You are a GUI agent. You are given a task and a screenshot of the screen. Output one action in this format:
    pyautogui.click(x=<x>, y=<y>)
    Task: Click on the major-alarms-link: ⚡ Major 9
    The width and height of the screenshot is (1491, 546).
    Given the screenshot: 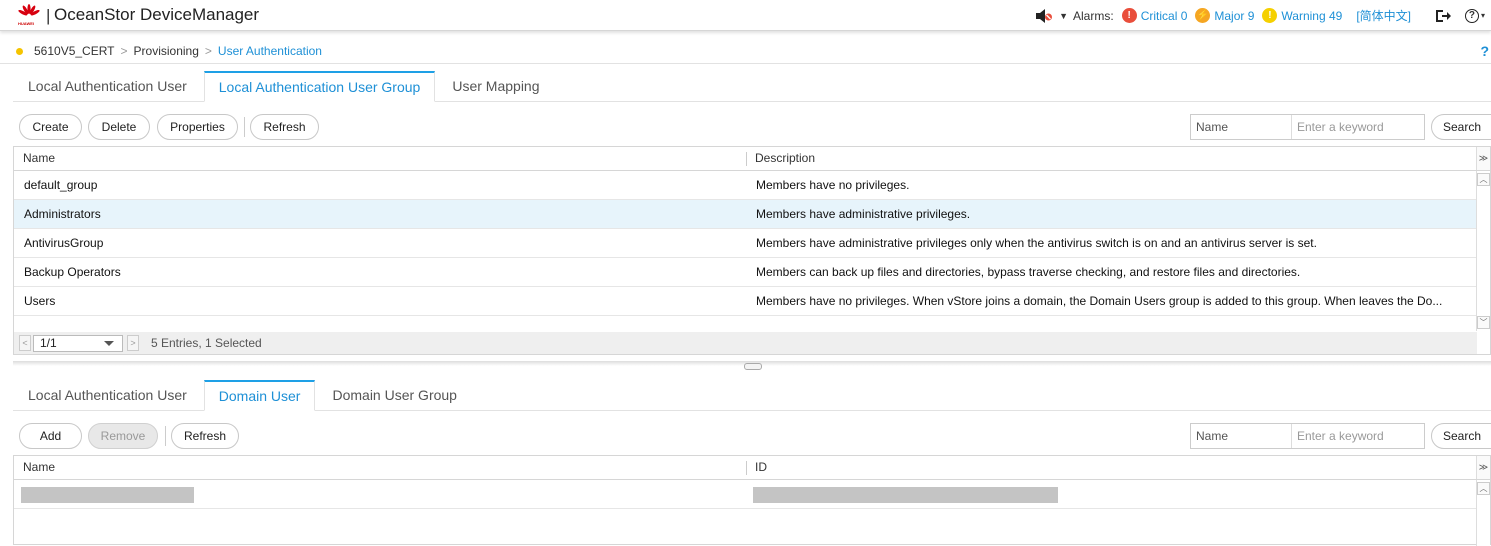 What is the action you would take?
    pyautogui.click(x=1224, y=15)
    